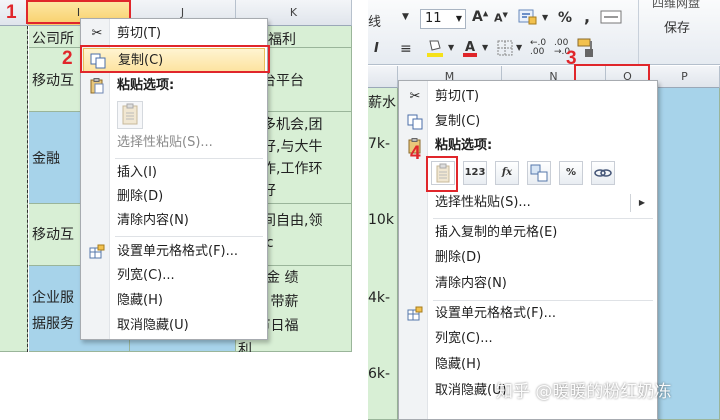 Image resolution: width=720 pixels, height=420 pixels. I want to click on menu-item-label: 清除内容(N), so click(153, 220).